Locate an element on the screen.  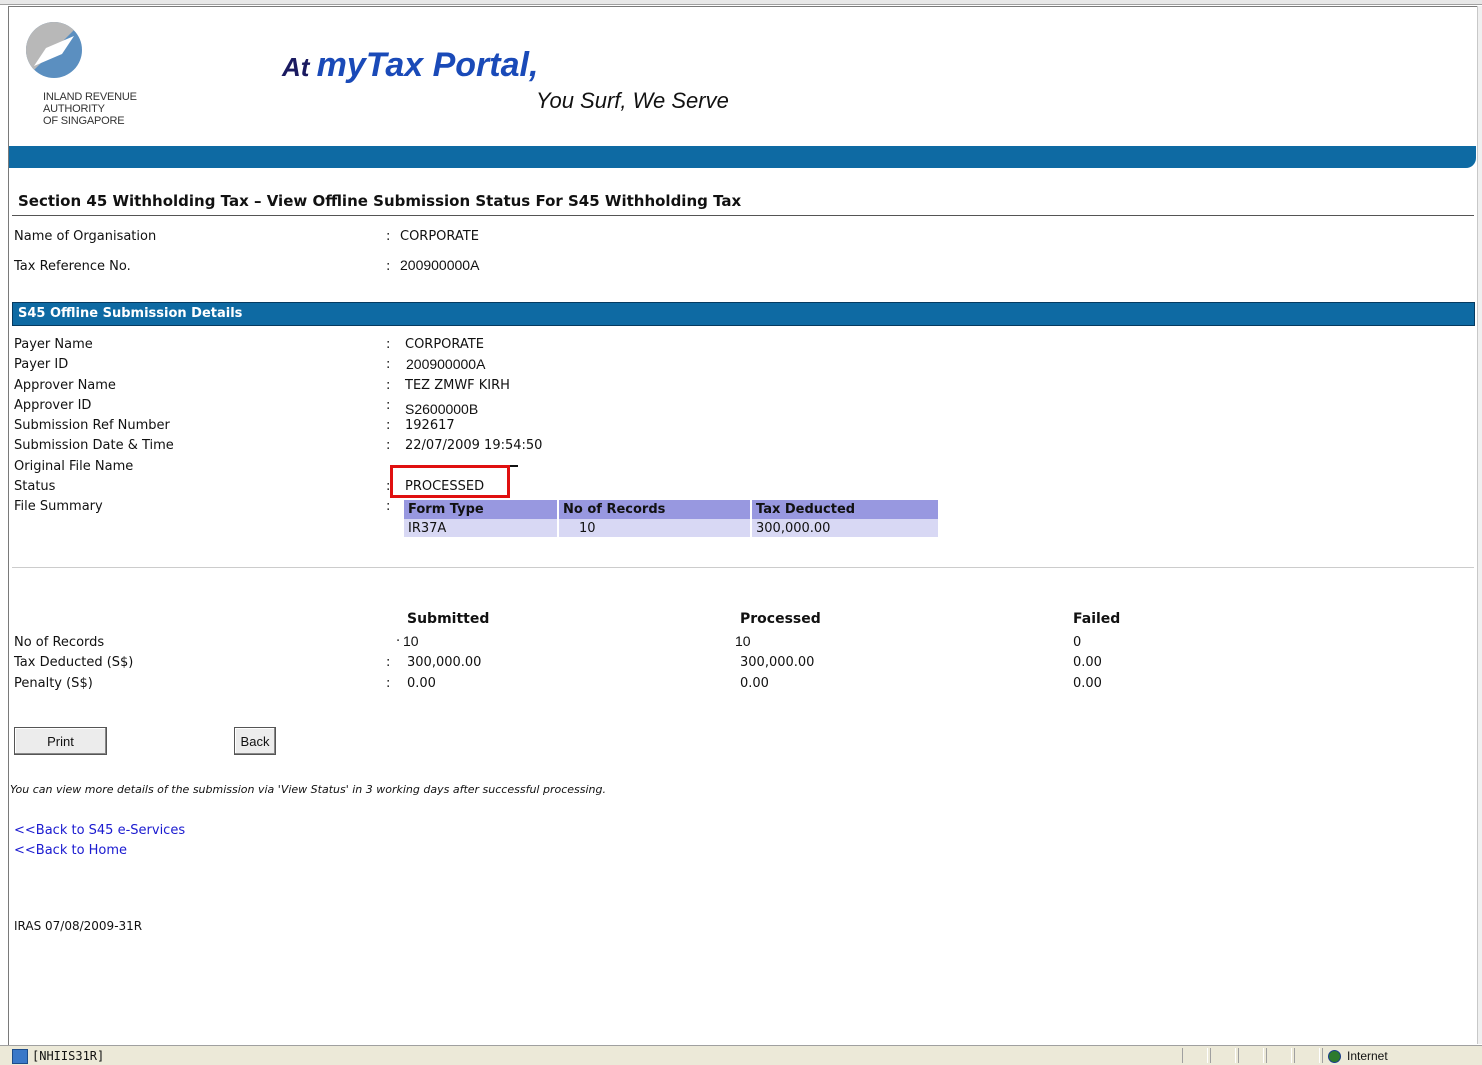
tax-failed: 0.00 is located at coordinates (1087, 662).